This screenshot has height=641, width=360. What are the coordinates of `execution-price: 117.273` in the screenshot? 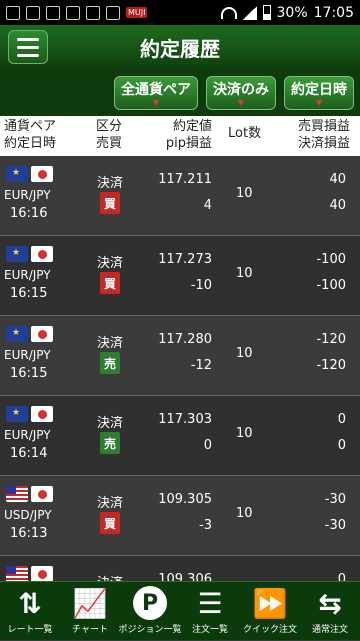 It's located at (185, 259).